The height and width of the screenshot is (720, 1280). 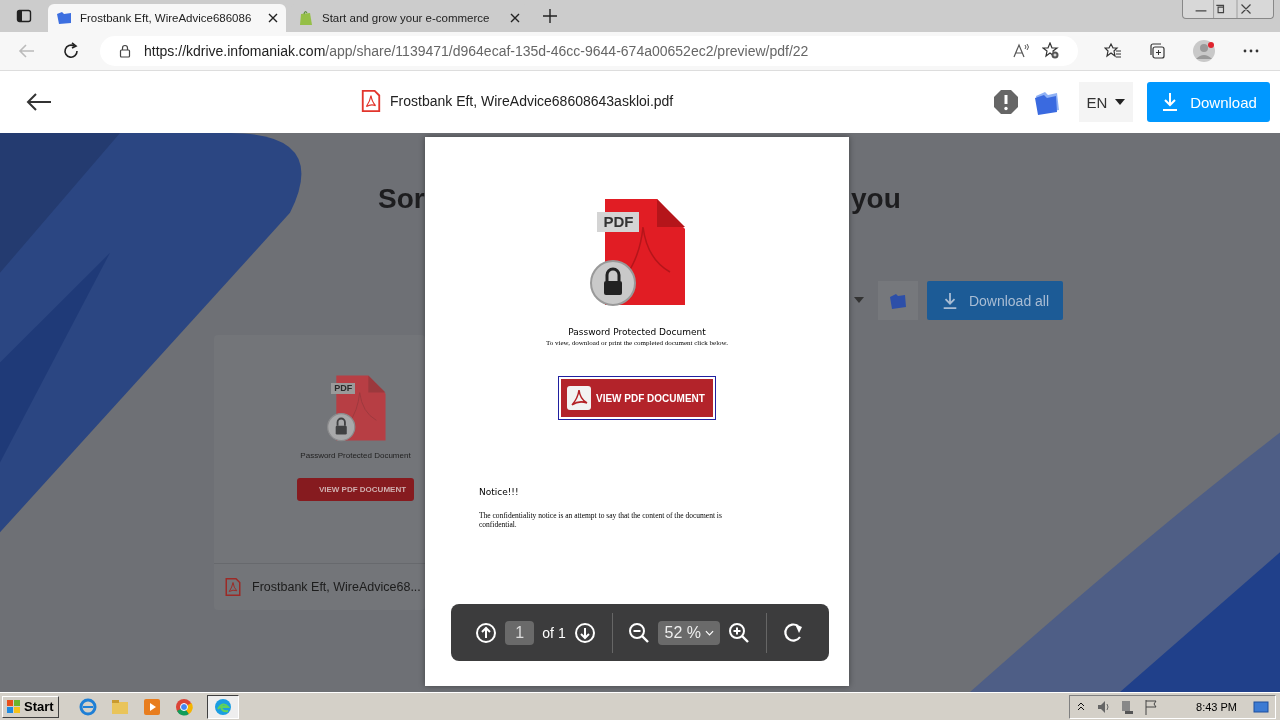 I want to click on next-page-icon, so click(x=584, y=632).